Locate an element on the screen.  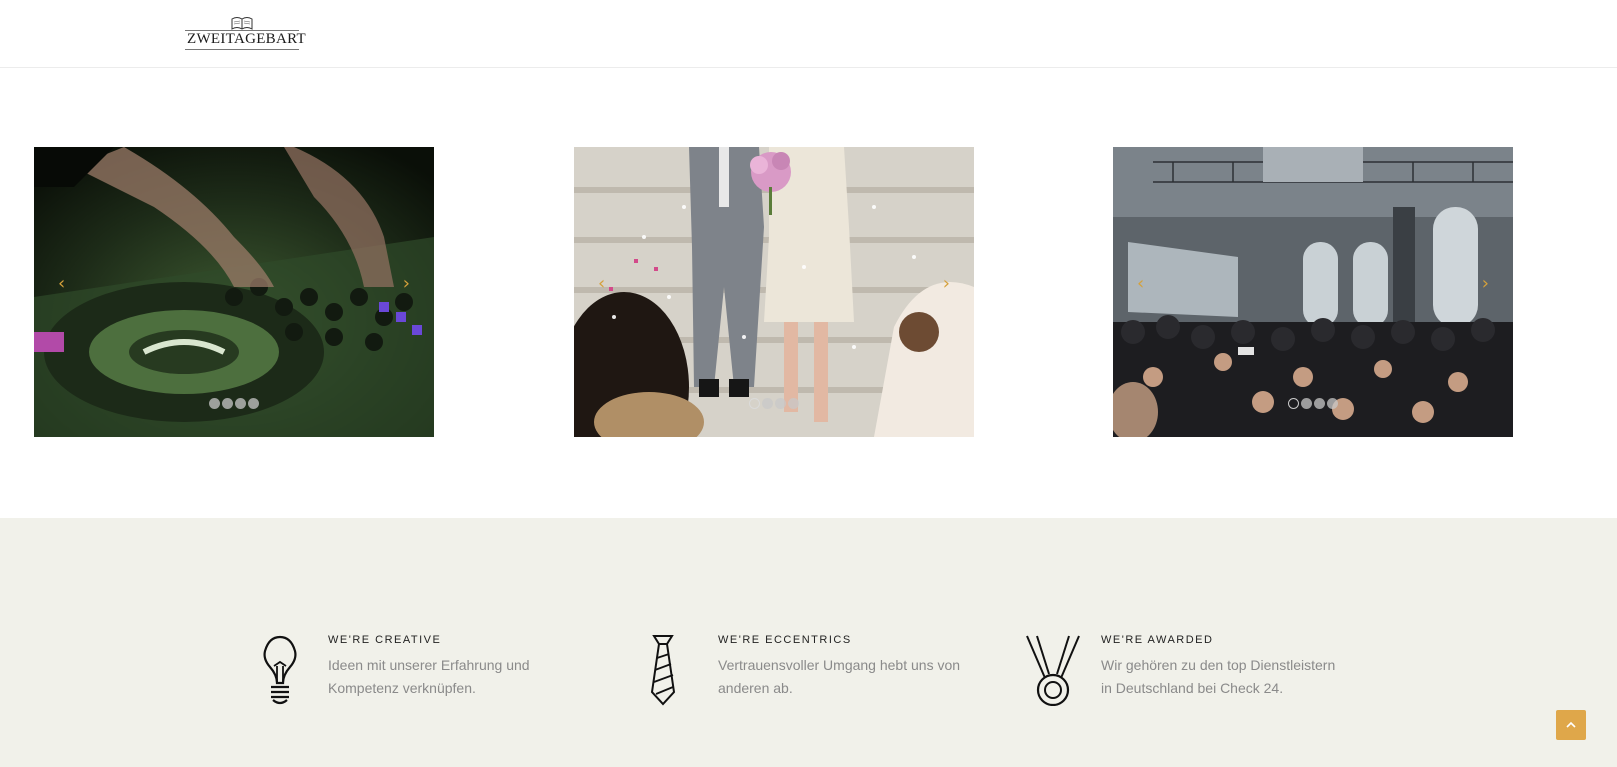
feature-title: WE'RE CREATIVE is located at coordinates (385, 640).